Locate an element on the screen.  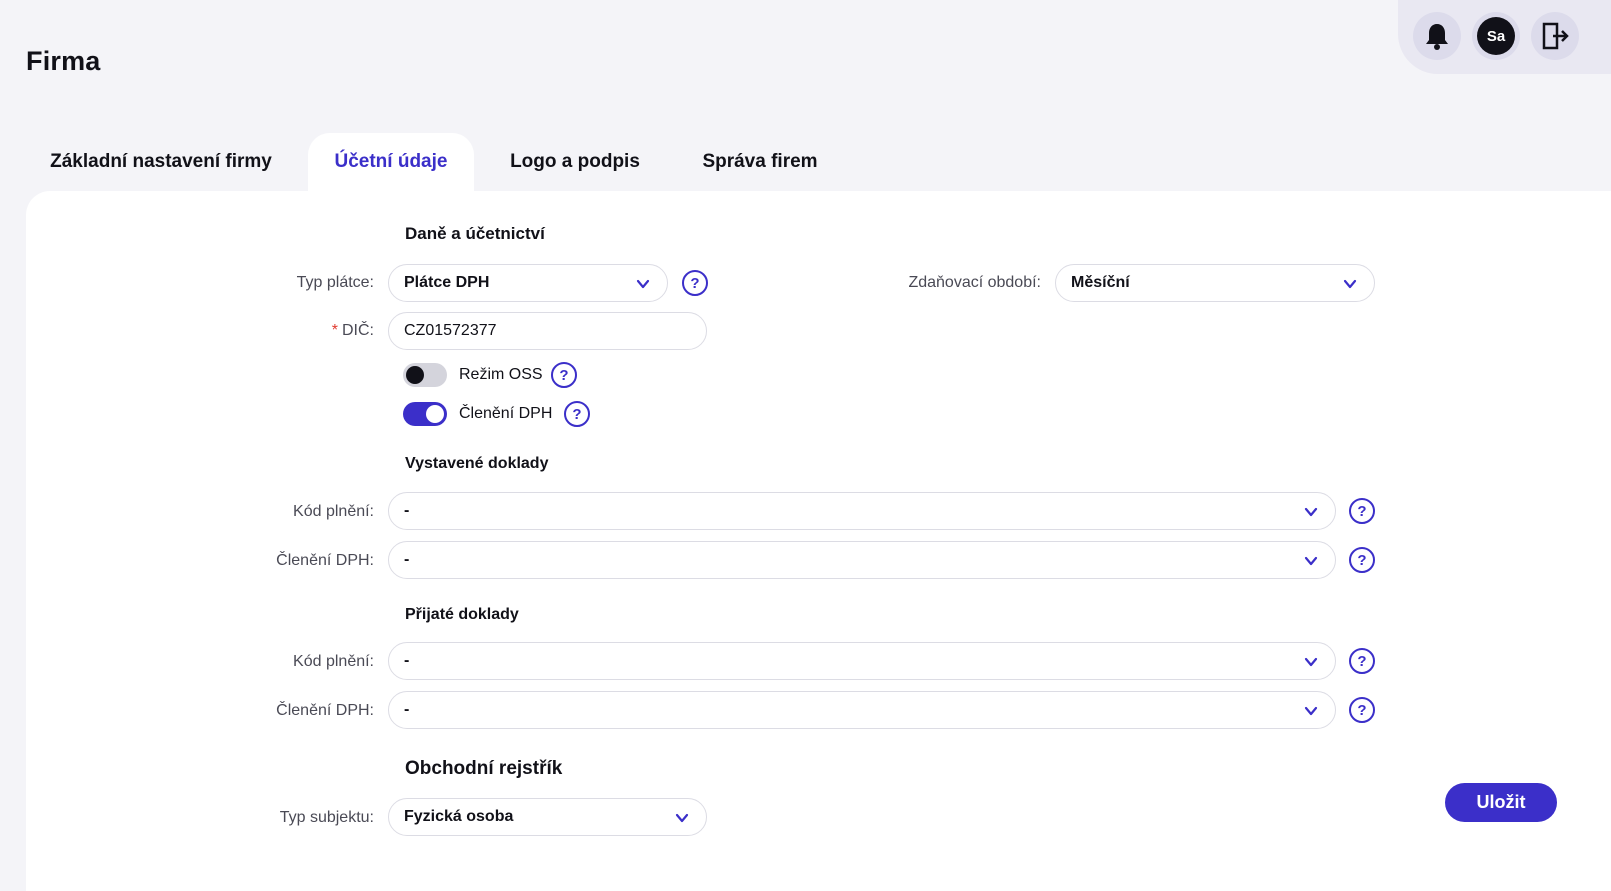
received-code-value: - is located at coordinates (407, 660).